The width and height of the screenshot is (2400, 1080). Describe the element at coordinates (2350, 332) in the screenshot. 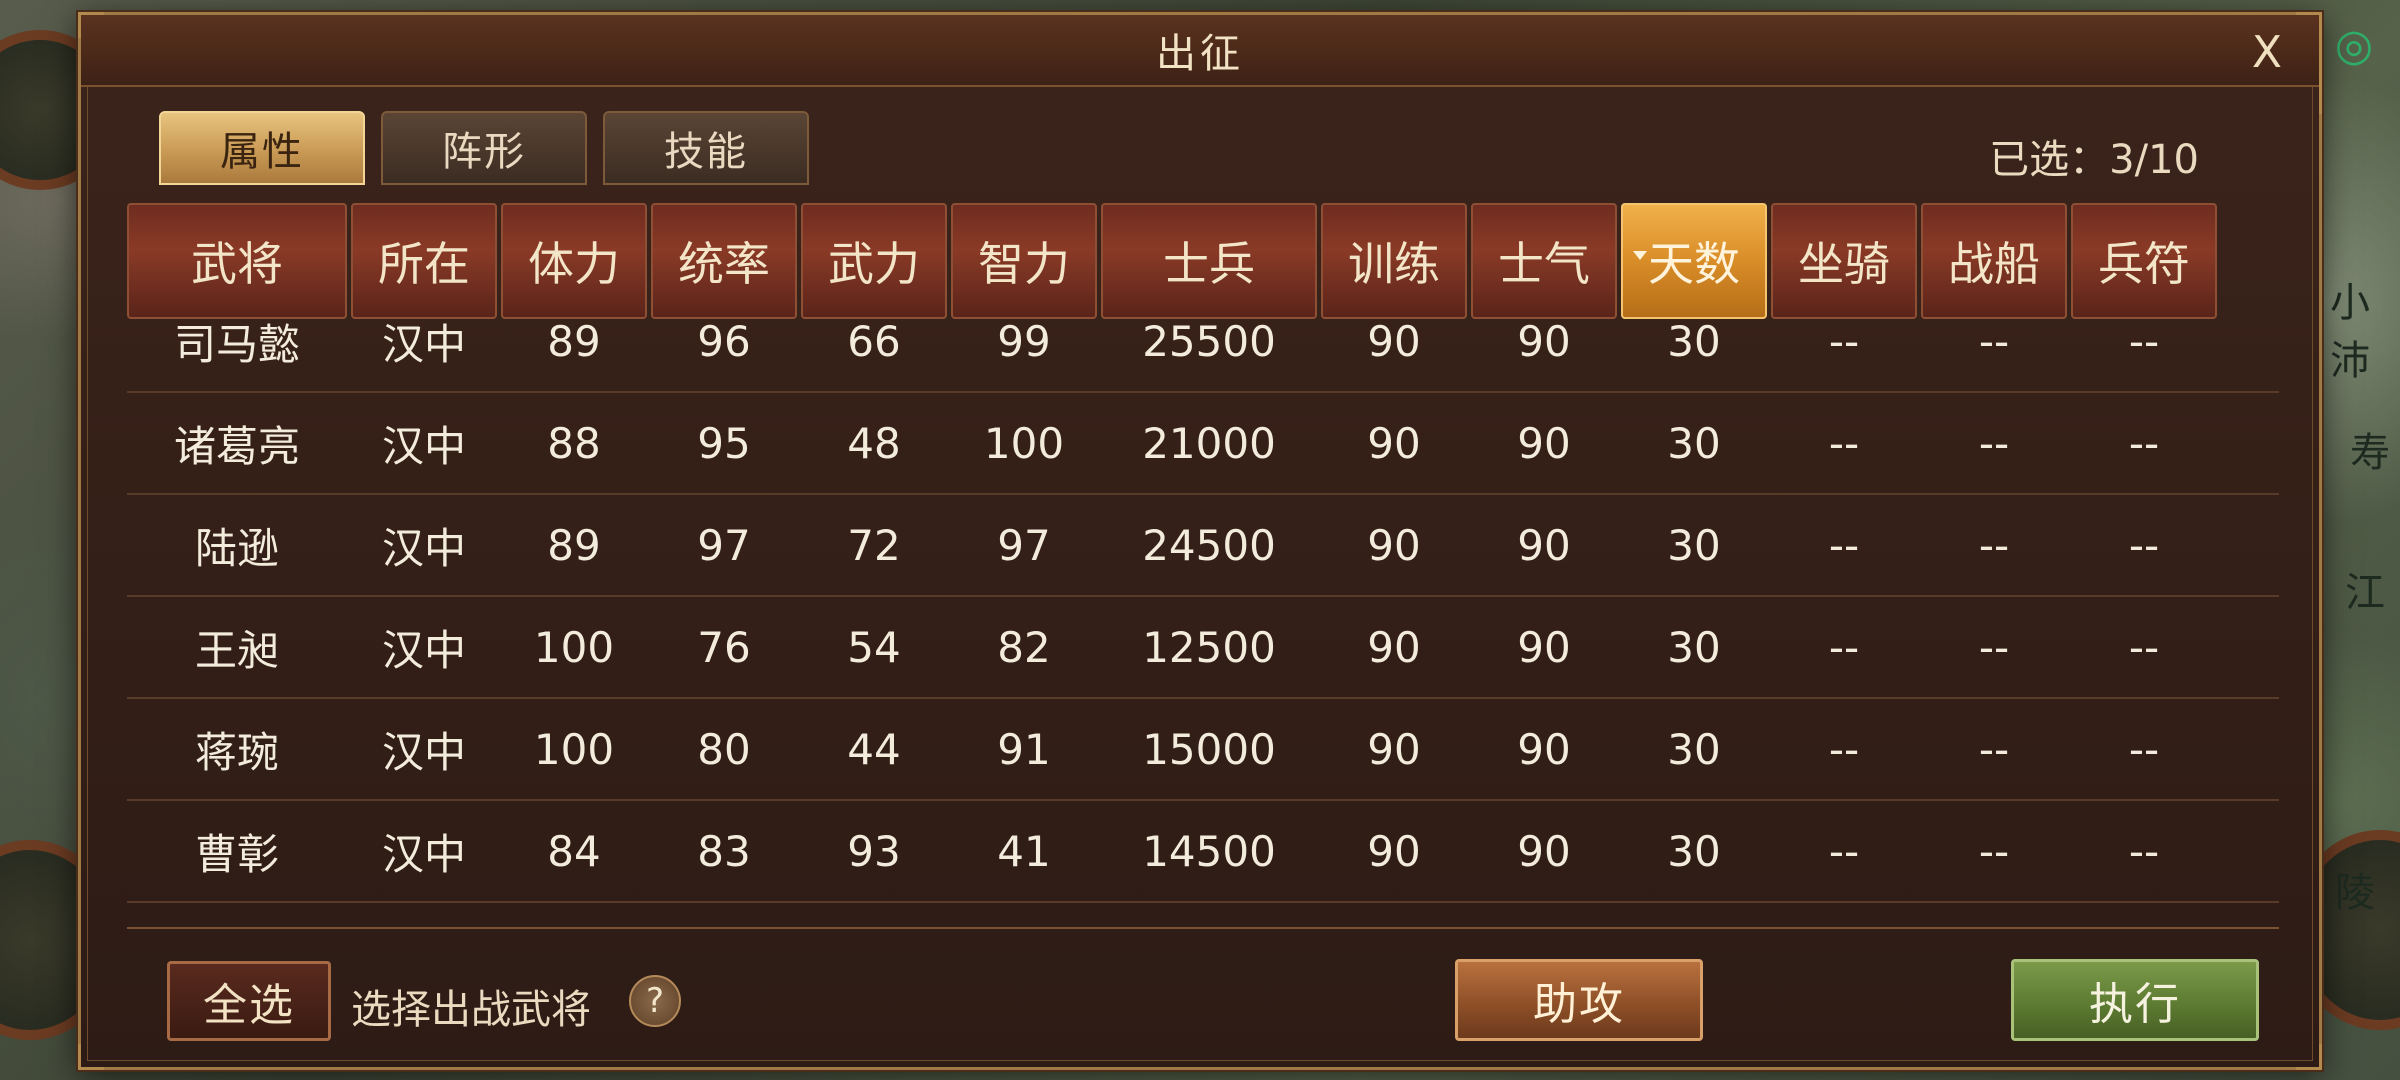

I see `map-label-xiaopei: 小沛` at that location.